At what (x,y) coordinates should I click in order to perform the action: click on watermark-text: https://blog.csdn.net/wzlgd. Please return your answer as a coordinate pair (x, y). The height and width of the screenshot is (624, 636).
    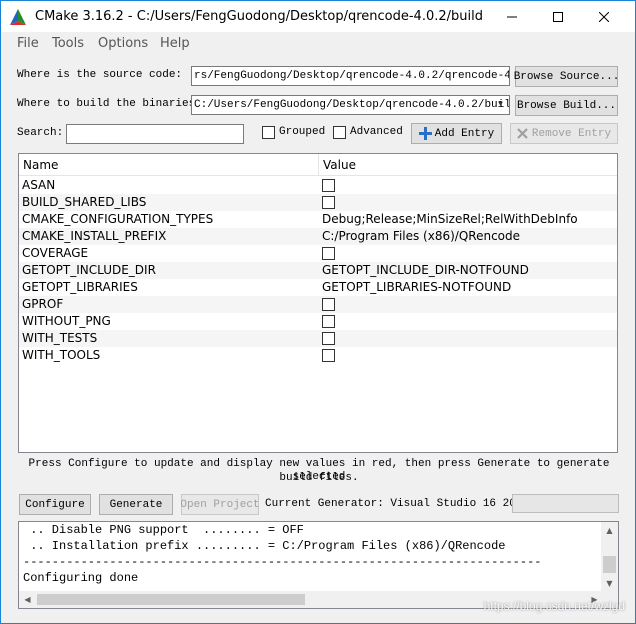
    Looking at the image, I should click on (554, 606).